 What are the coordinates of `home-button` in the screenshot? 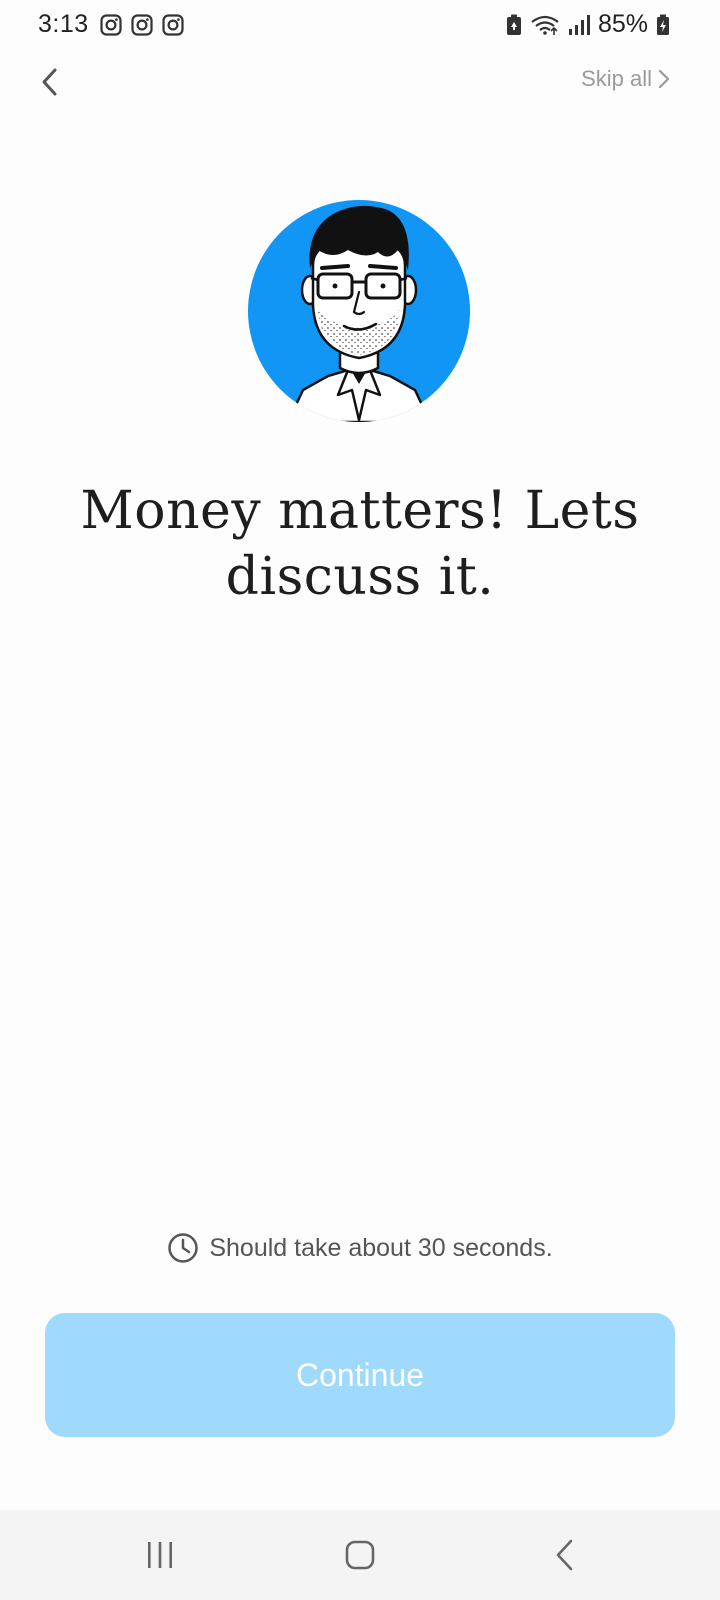 It's located at (360, 1555).